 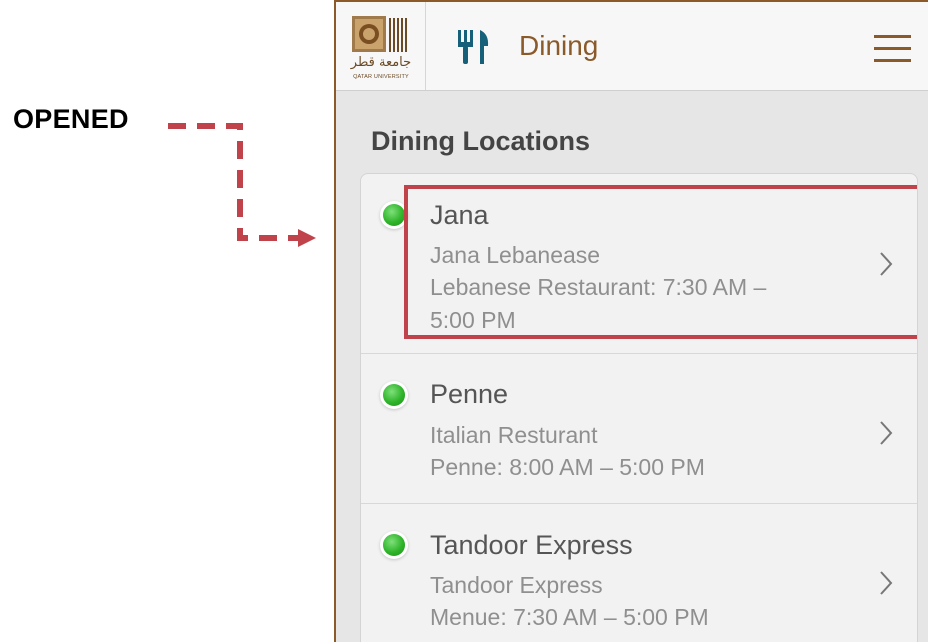 I want to click on logo-arabic-text: جامعة قطر, so click(x=381, y=62).